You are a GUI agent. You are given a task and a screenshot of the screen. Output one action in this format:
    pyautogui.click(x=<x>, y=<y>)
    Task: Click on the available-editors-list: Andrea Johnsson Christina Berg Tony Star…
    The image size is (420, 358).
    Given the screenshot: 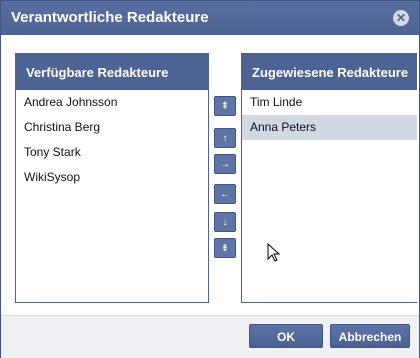 What is the action you would take?
    pyautogui.click(x=112, y=140)
    